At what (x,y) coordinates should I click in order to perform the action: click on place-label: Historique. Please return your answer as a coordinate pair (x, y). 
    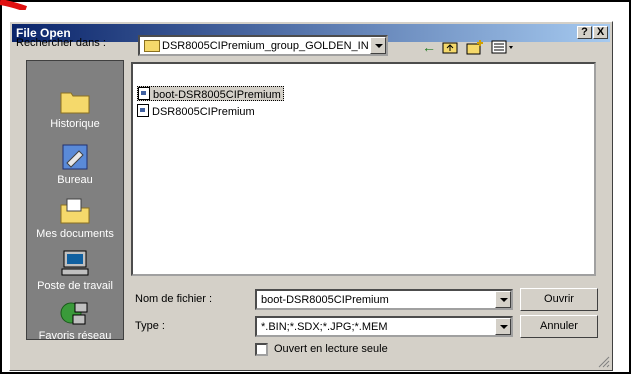
    Looking at the image, I should click on (75, 124).